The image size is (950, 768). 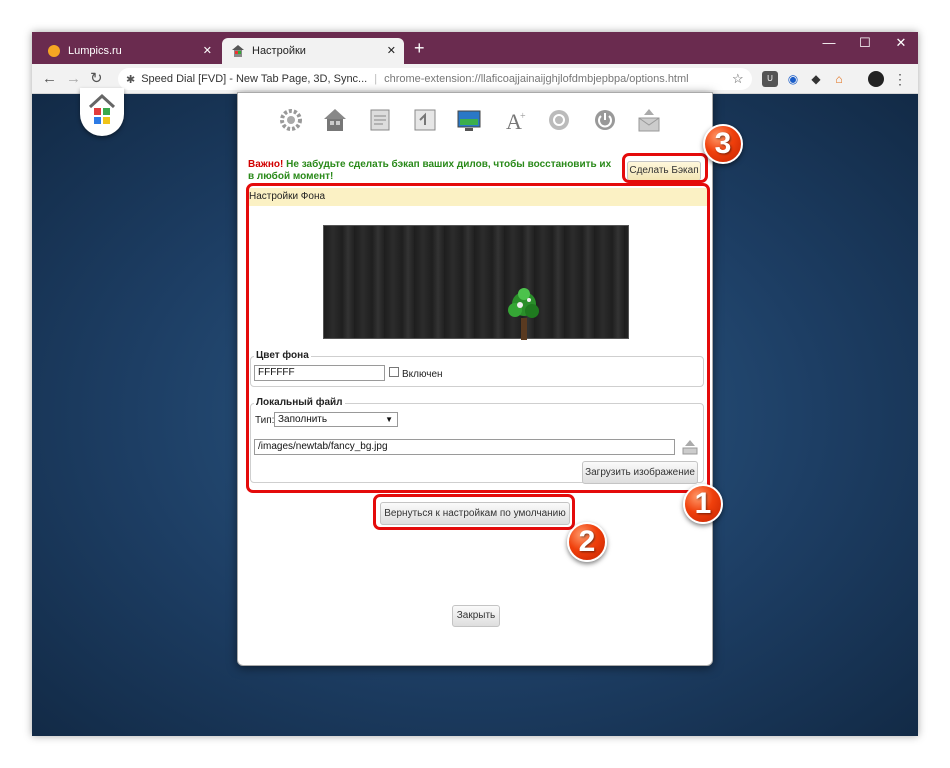 I want to click on reload-icon: ↻, so click(x=96, y=79).